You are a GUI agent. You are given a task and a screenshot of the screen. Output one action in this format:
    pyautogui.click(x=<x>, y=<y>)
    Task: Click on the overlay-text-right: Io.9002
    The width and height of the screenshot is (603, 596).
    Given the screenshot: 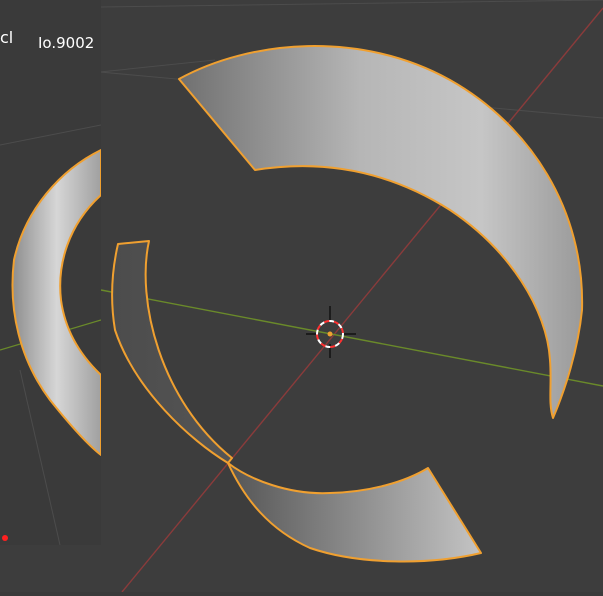 What is the action you would take?
    pyautogui.click(x=66, y=43)
    